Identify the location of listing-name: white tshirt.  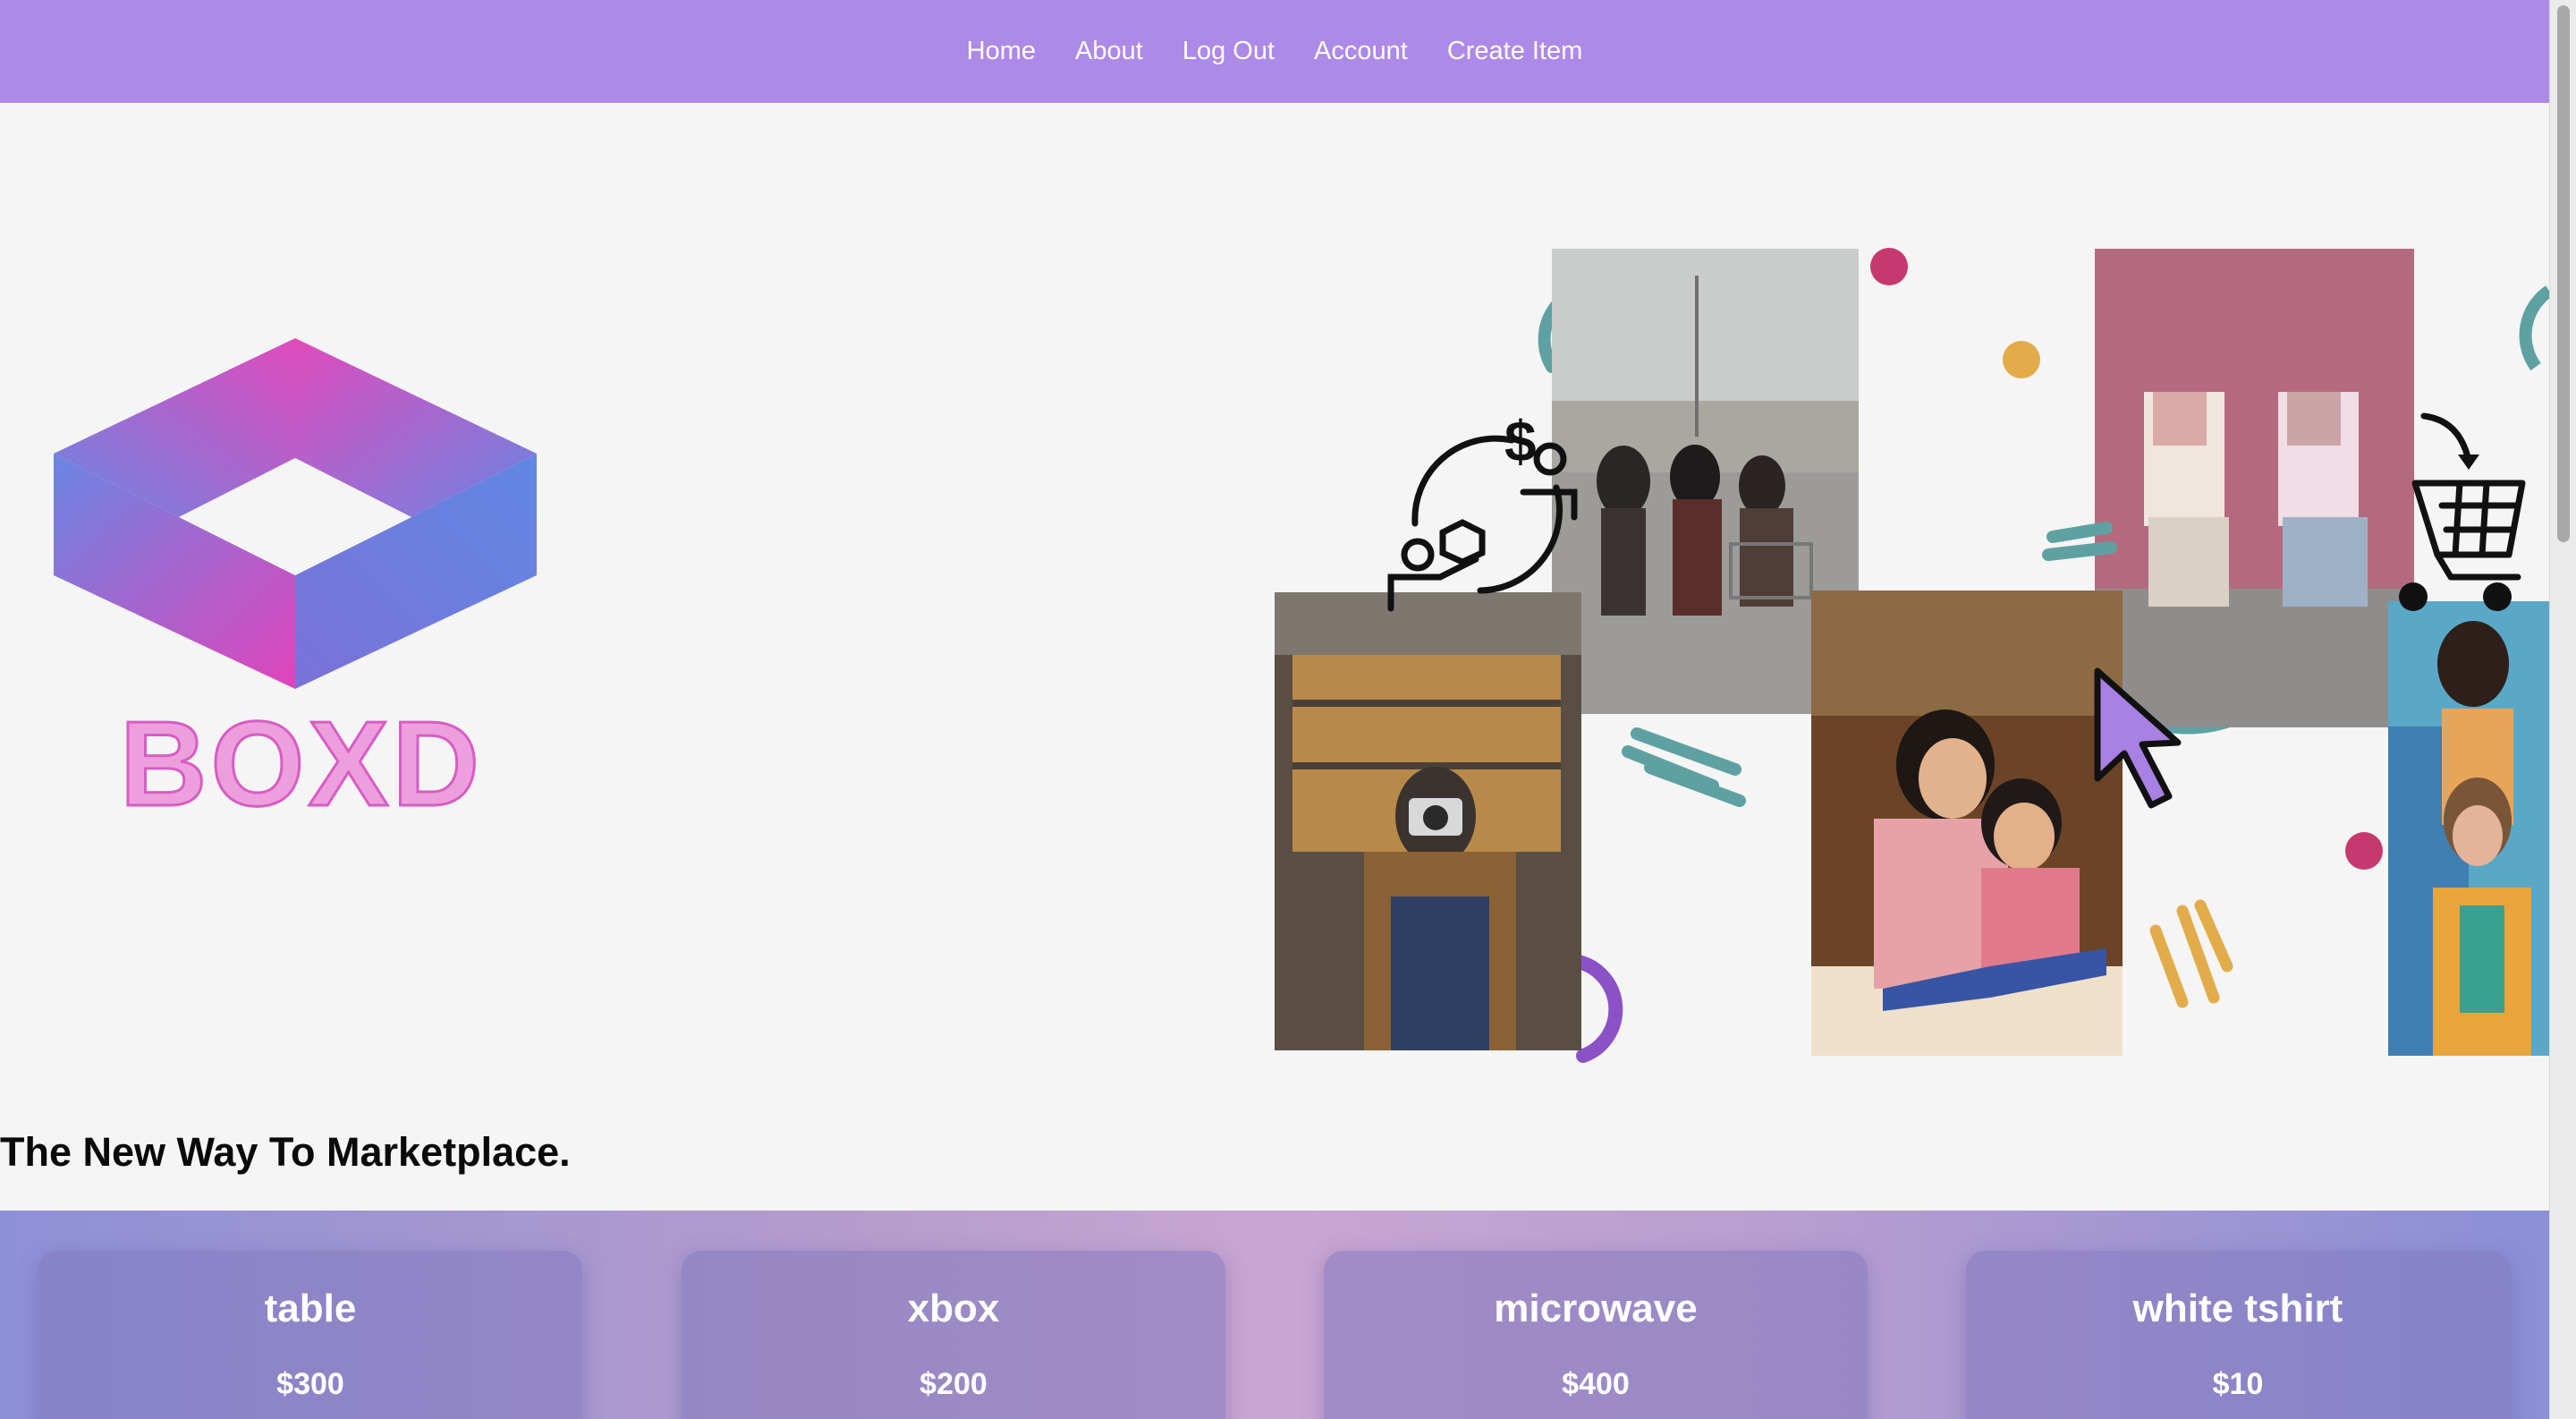
(2237, 1308).